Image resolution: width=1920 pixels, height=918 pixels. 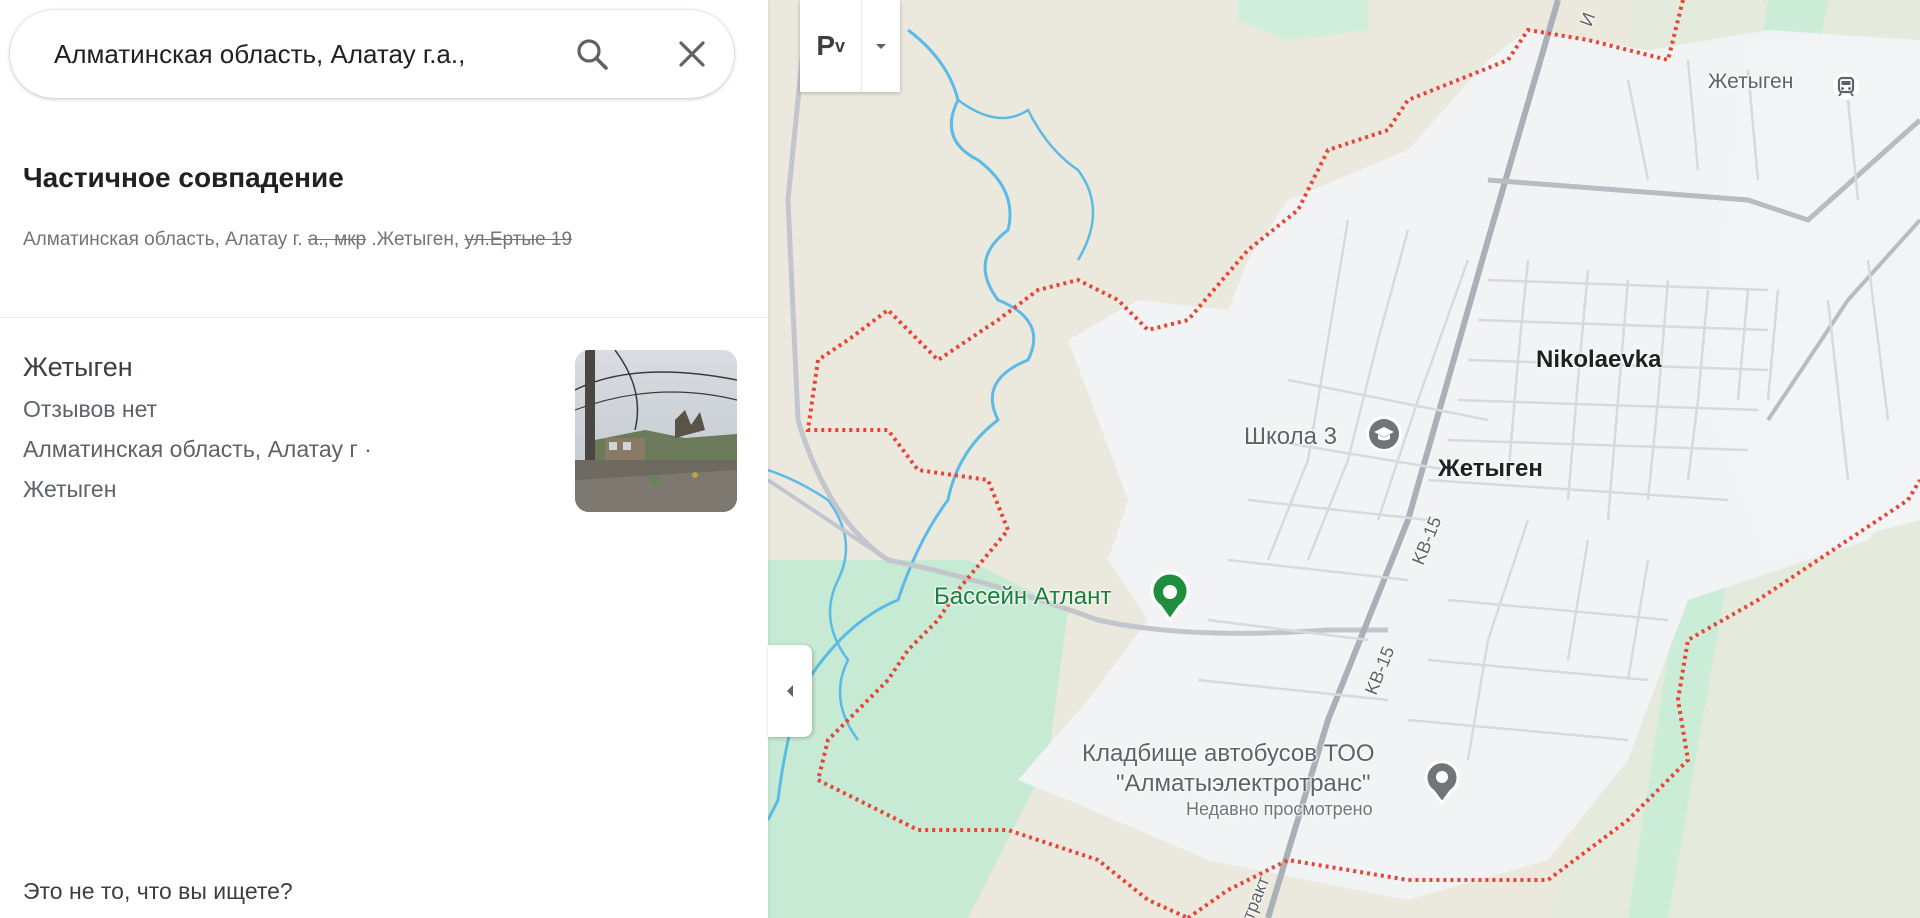 What do you see at coordinates (163, 239) in the screenshot?
I see `address-part-1: Алматинская область, Алатау г.` at bounding box center [163, 239].